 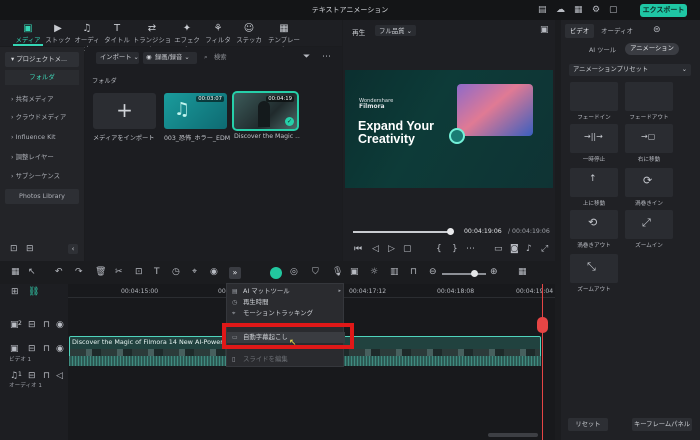 I want to click on zoom-out-timeline-icon: ⊖, so click(x=433, y=272).